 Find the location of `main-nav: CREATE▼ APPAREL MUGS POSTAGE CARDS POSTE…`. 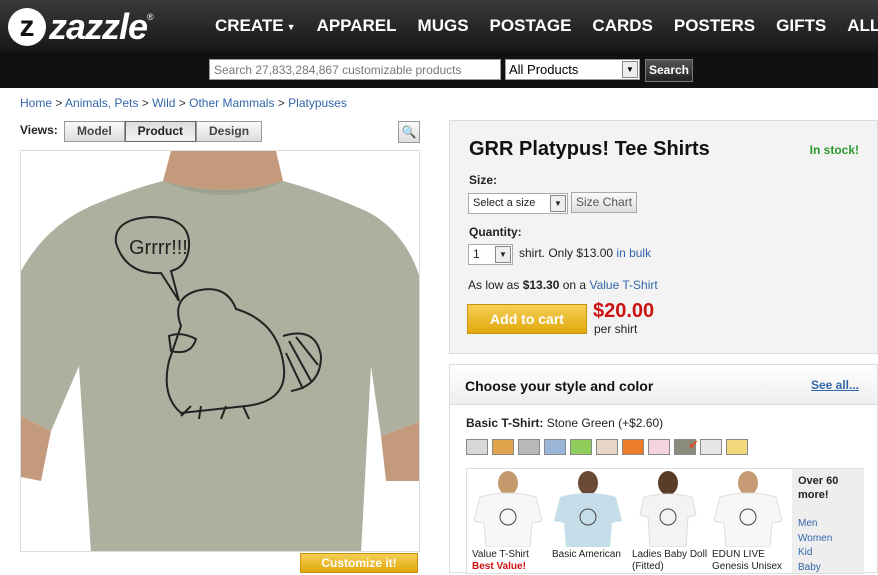

main-nav: CREATE▼ APPAREL MUGS POSTAGE CARDS POSTE… is located at coordinates (546, 26).